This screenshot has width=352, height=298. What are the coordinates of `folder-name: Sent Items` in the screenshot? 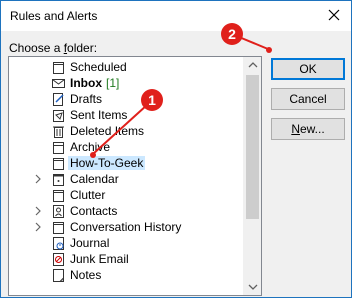 It's located at (99, 115).